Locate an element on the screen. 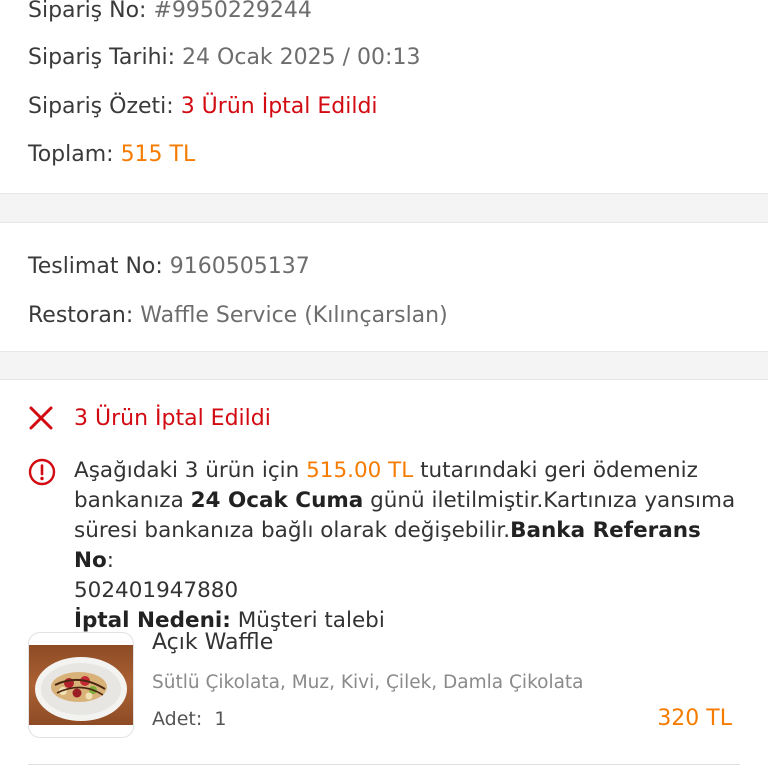 The height and width of the screenshot is (768, 768). order-date-value: 24 Ocak 2025 / 00:13 is located at coordinates (301, 57).